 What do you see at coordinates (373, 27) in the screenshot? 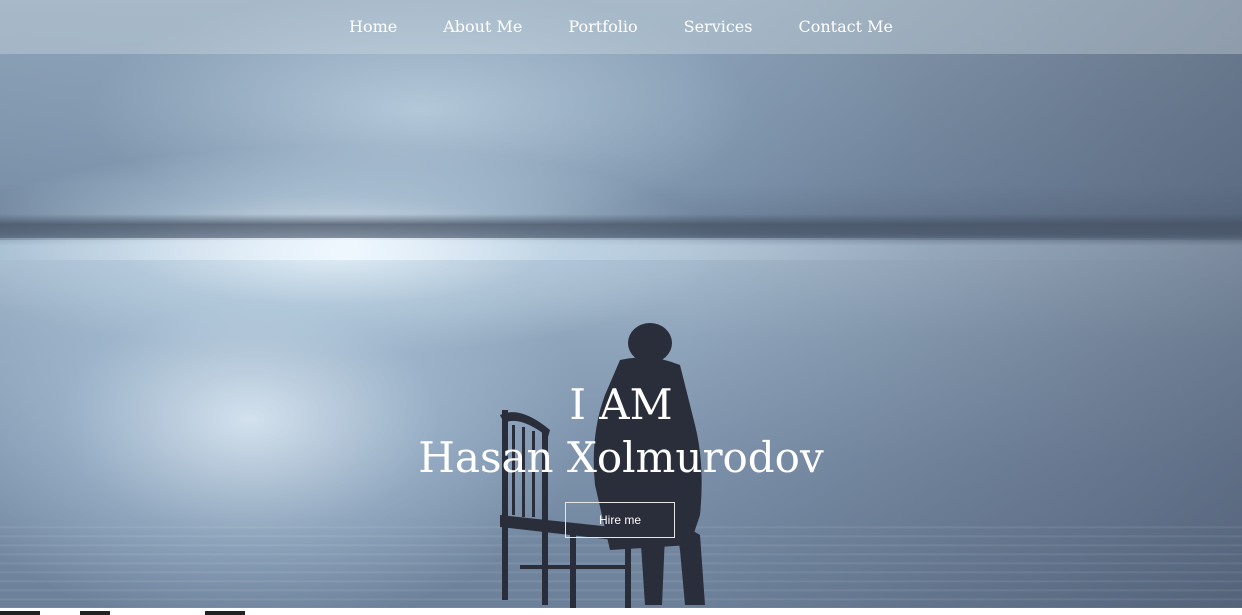
I see `nav-home-link: Home` at bounding box center [373, 27].